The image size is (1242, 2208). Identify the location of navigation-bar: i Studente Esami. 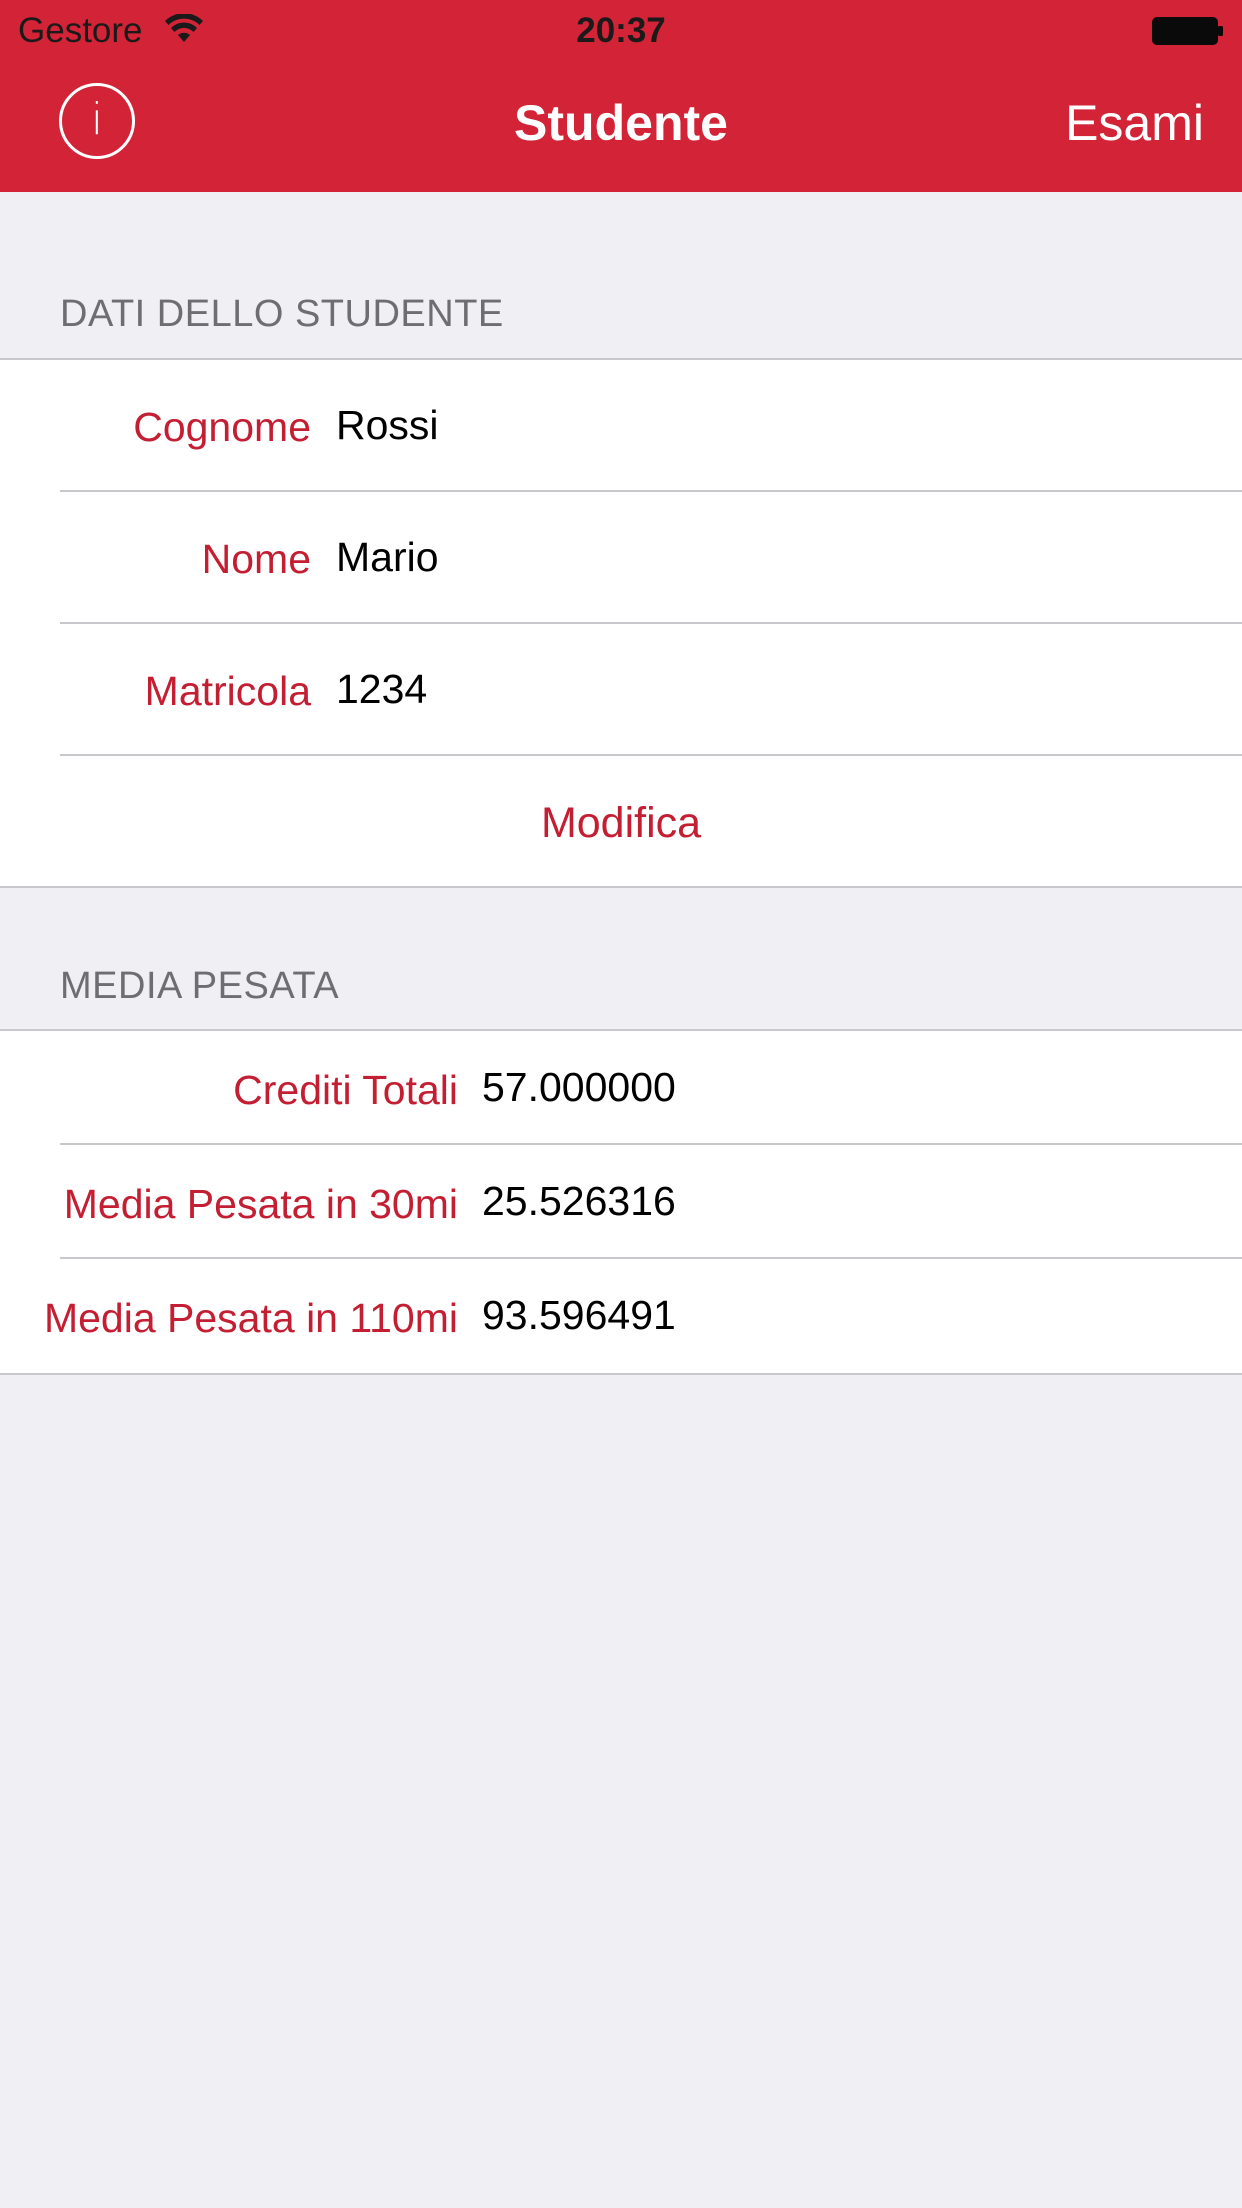
(621, 127).